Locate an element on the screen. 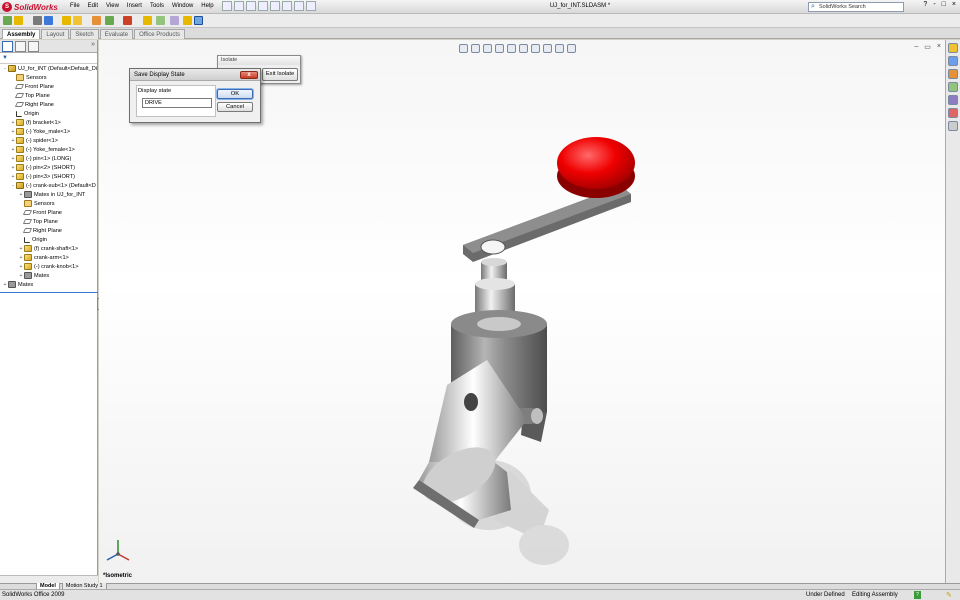  menu-tools: Tools is located at coordinates (157, 6).